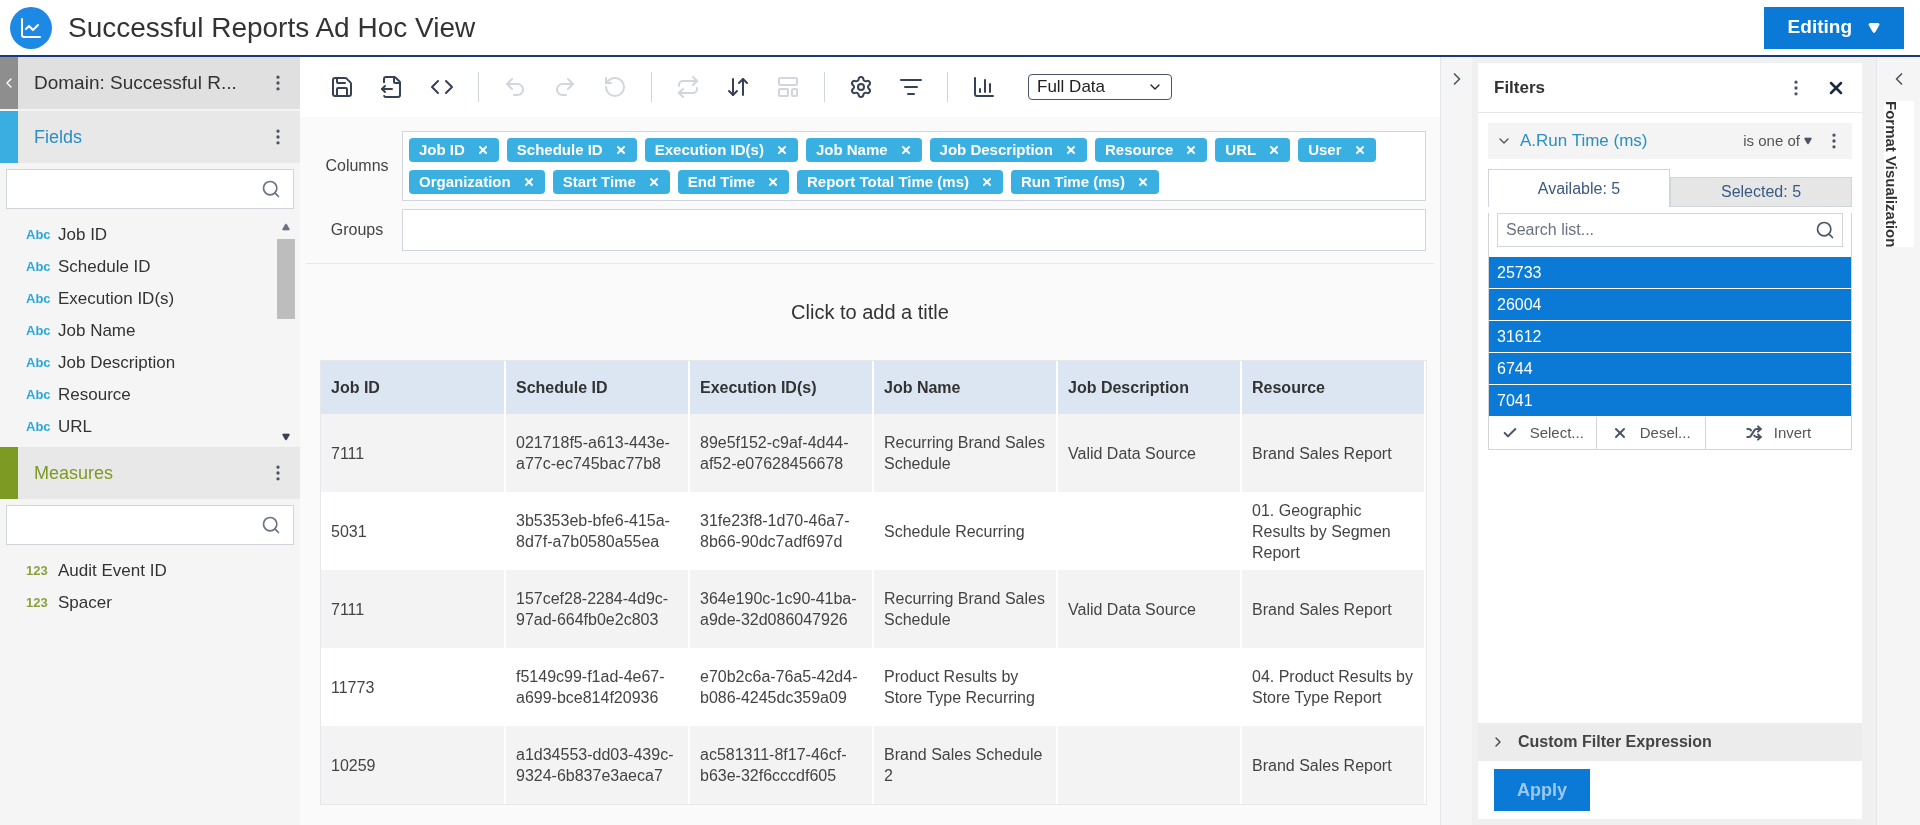 This screenshot has height=825, width=1920. What do you see at coordinates (357, 166) in the screenshot?
I see `columns-label: Columns` at bounding box center [357, 166].